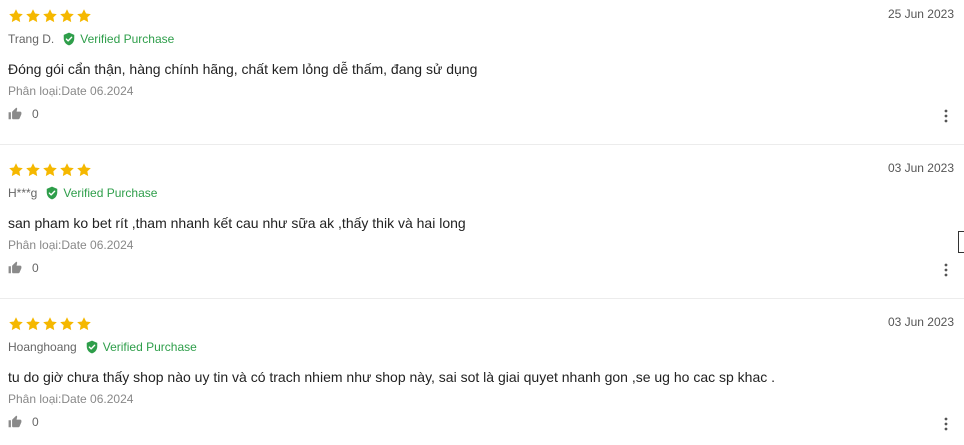 The height and width of the screenshot is (445, 964). I want to click on review-date: 25 Jun 2023, so click(920, 14).